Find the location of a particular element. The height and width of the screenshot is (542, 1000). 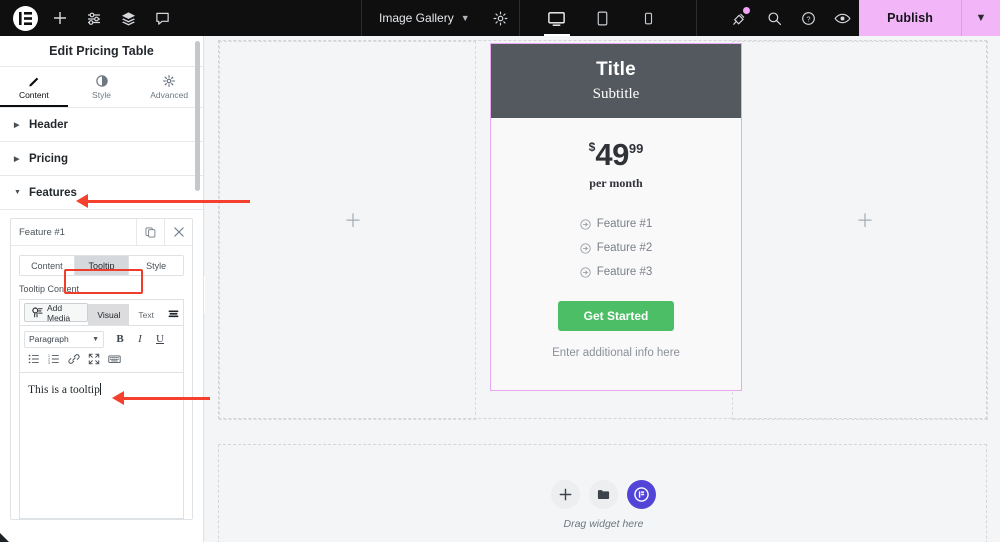

publish-button: Publish is located at coordinates (910, 18).